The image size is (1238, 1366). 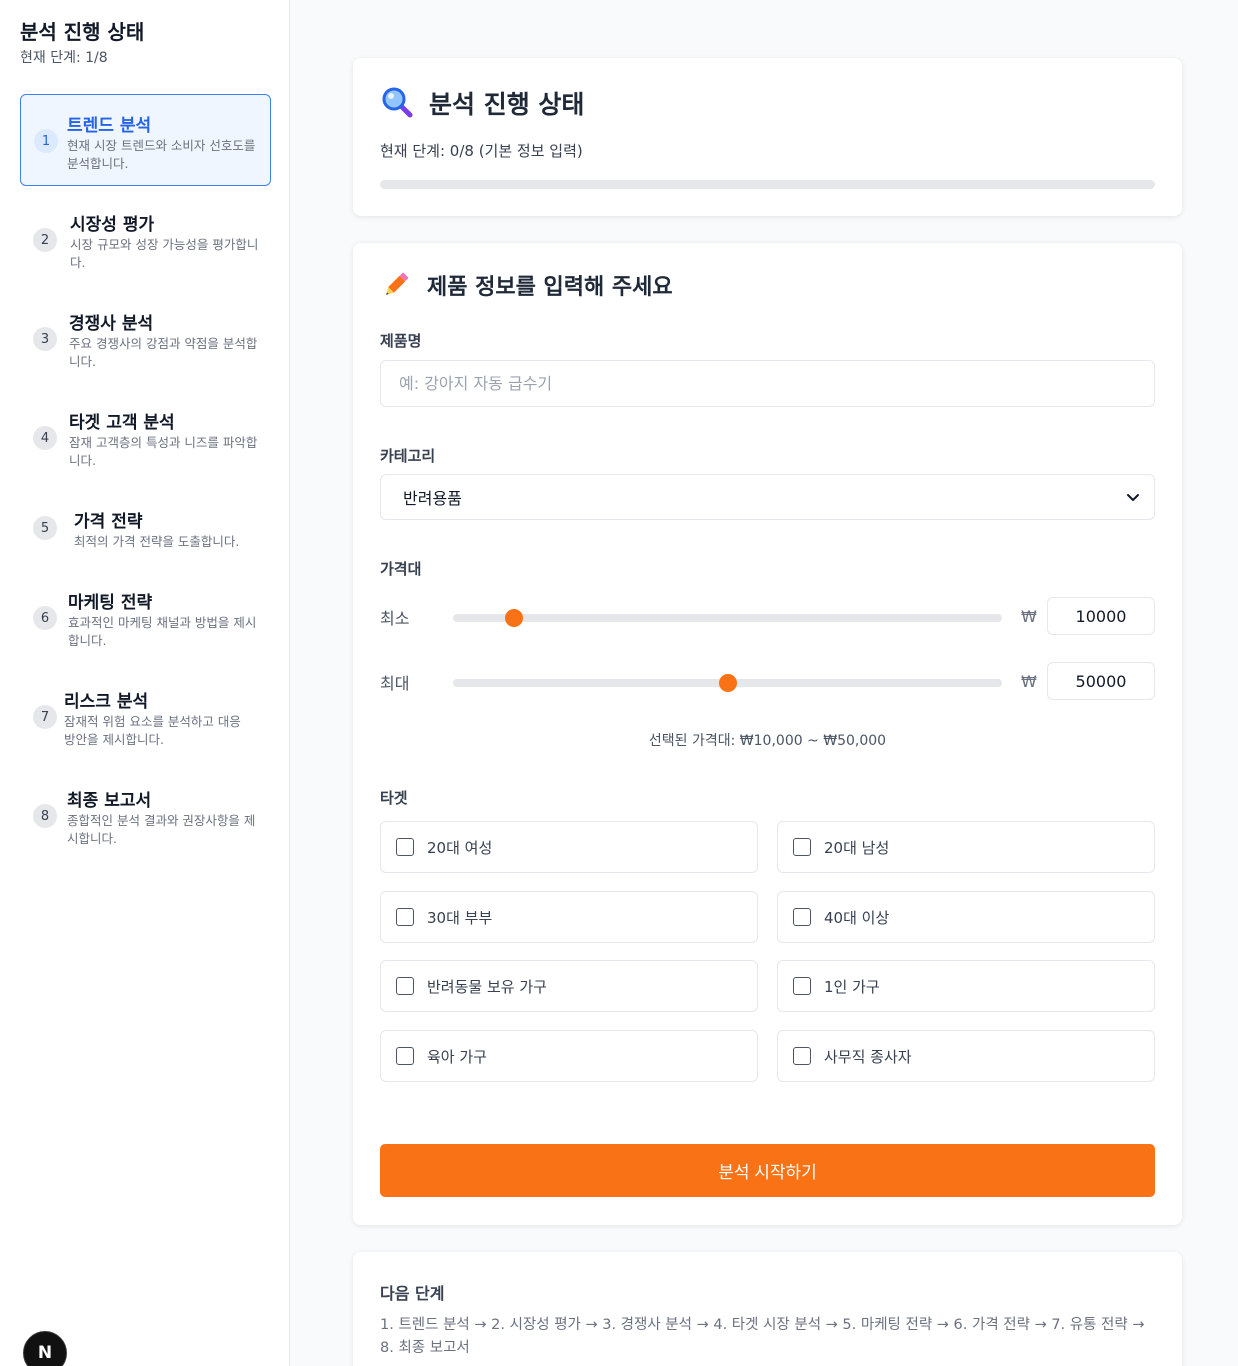 I want to click on step-final-report: 8 최종 보고서 종합적인 분석 결과와 권장사항을 제시합니다., so click(x=145, y=822).